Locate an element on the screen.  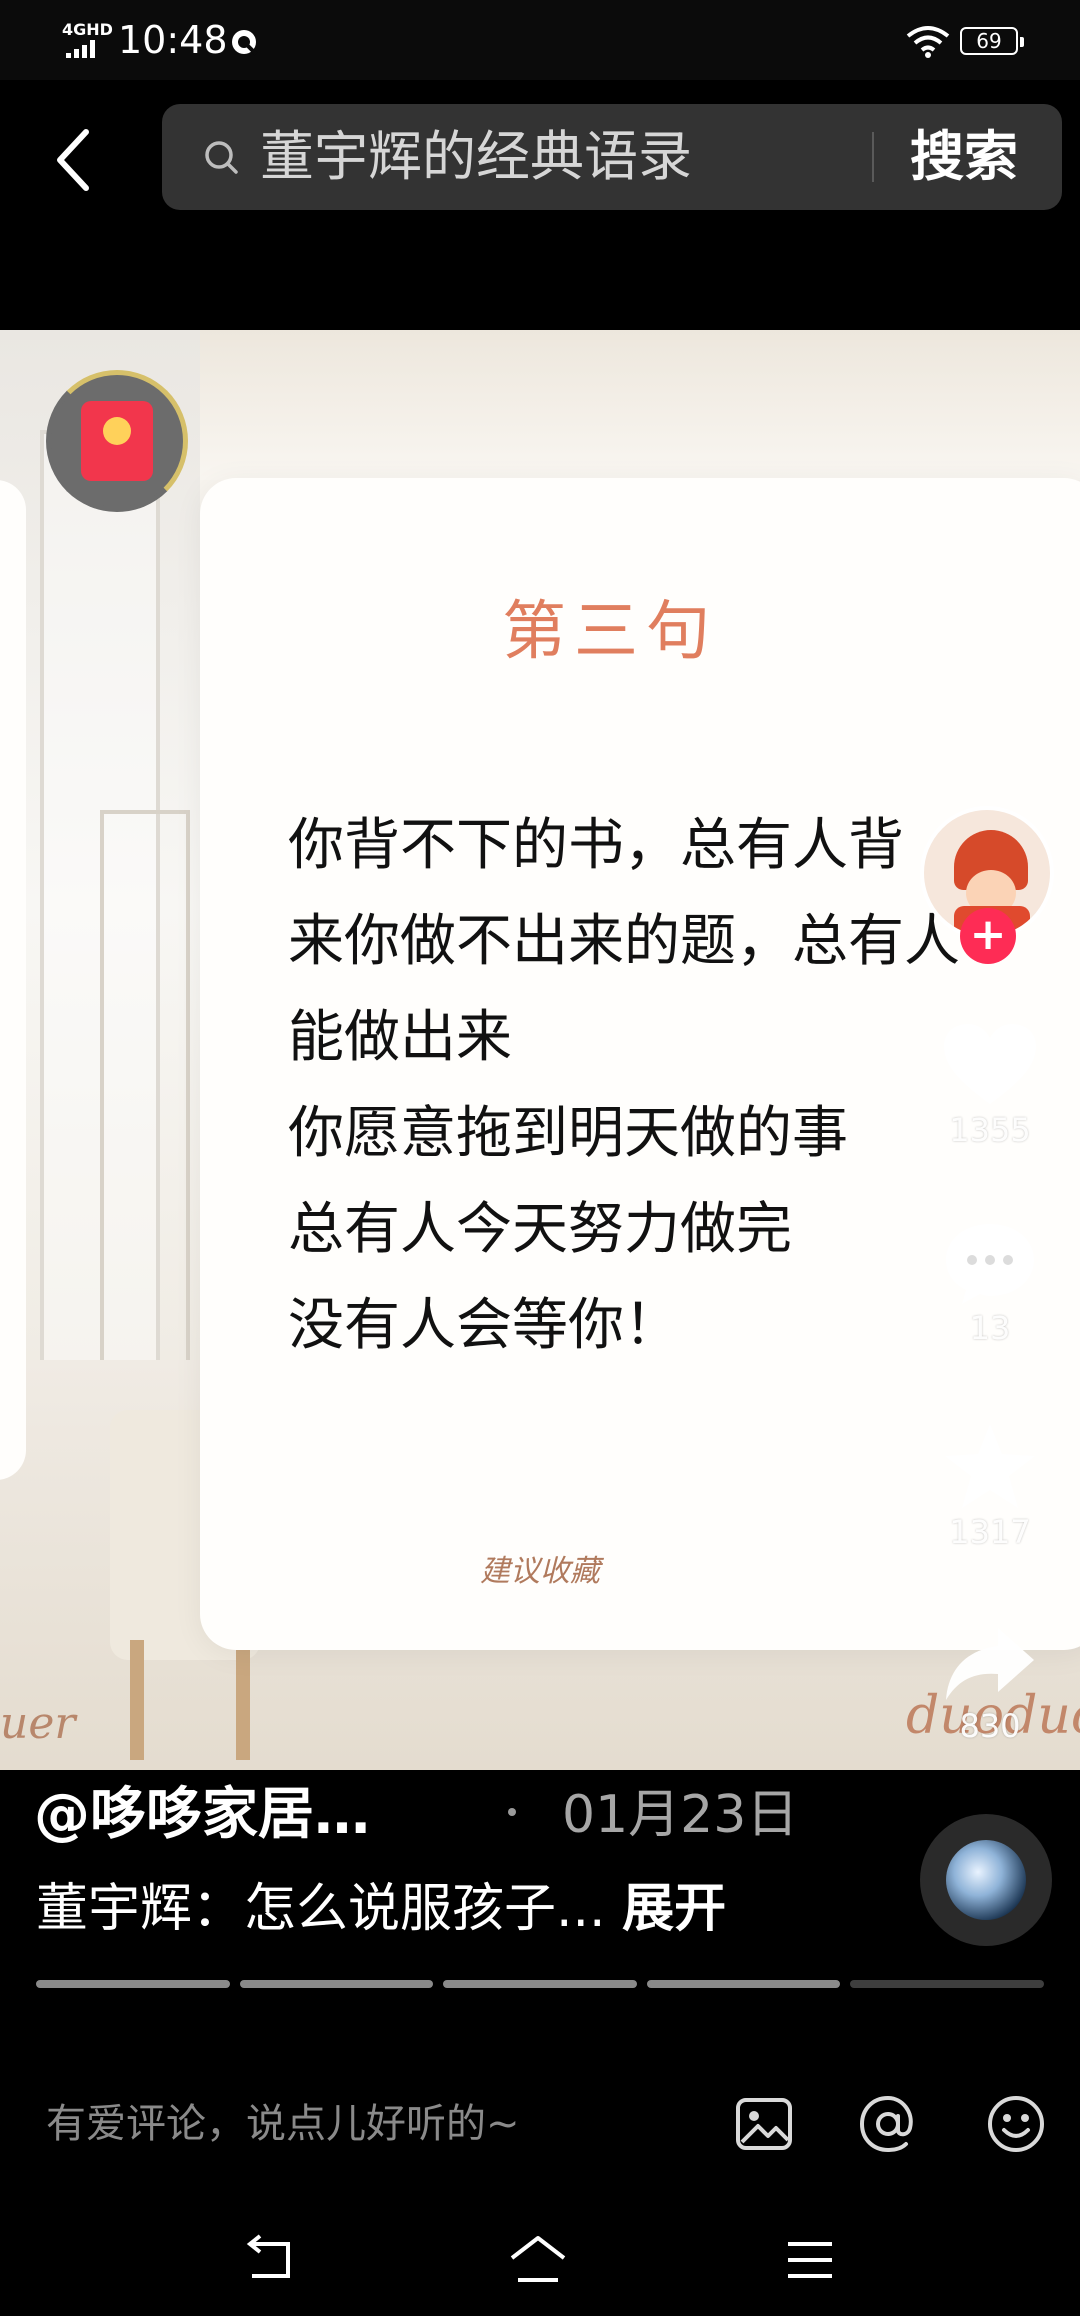
nav-menu-icon is located at coordinates (810, 2260).